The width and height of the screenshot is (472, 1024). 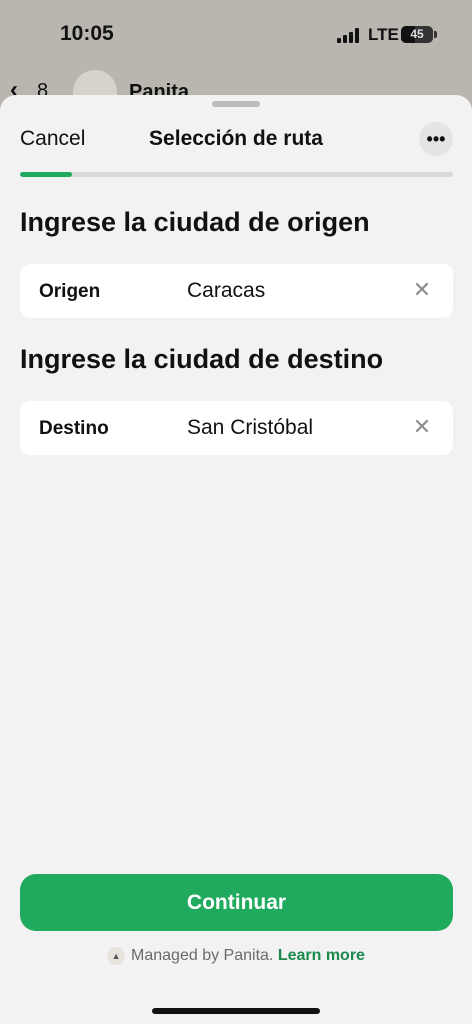 What do you see at coordinates (202, 359) in the screenshot?
I see `destination-heading: Ingrese la ciudad de destino` at bounding box center [202, 359].